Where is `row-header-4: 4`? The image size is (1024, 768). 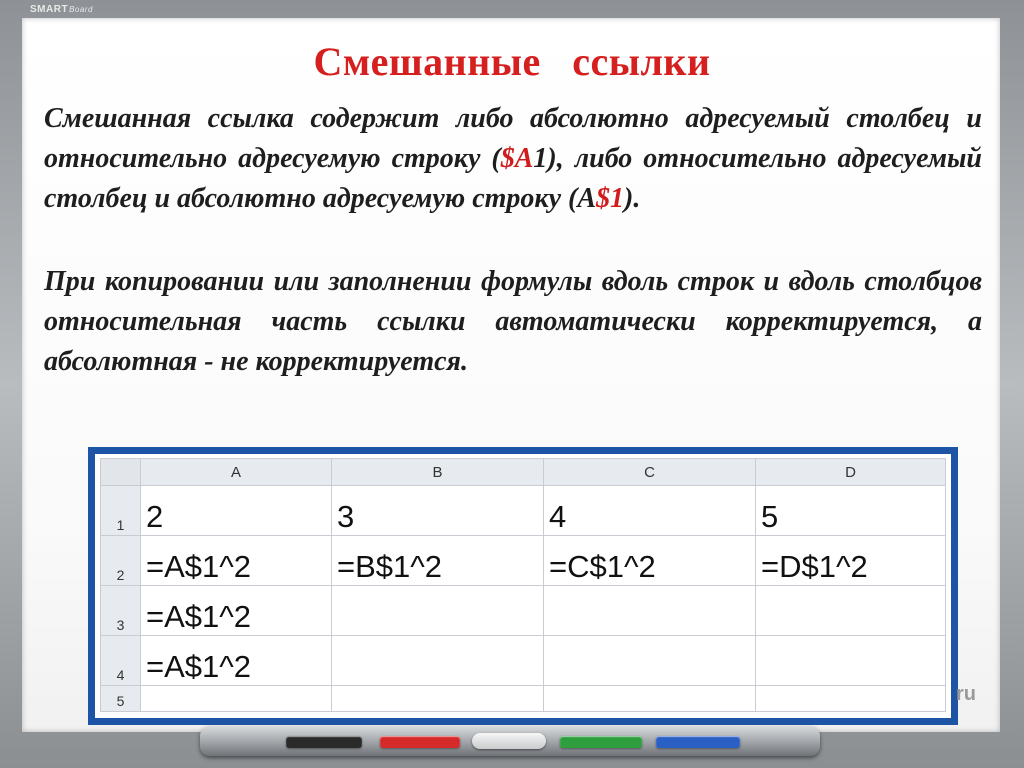 row-header-4: 4 is located at coordinates (120, 660).